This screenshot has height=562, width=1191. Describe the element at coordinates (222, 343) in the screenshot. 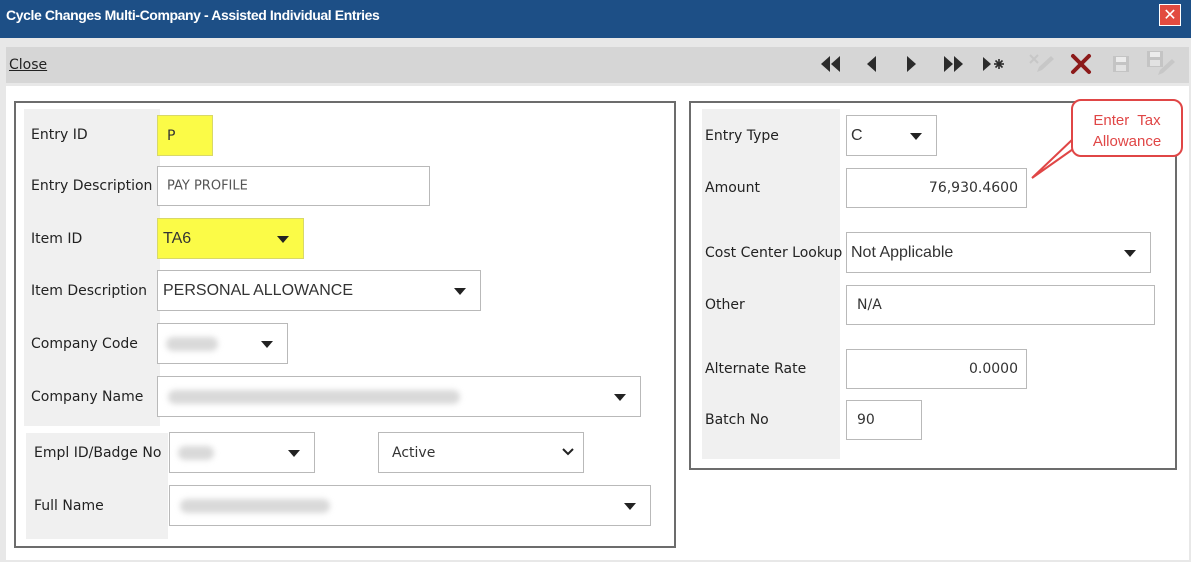

I see `company-code-select` at that location.